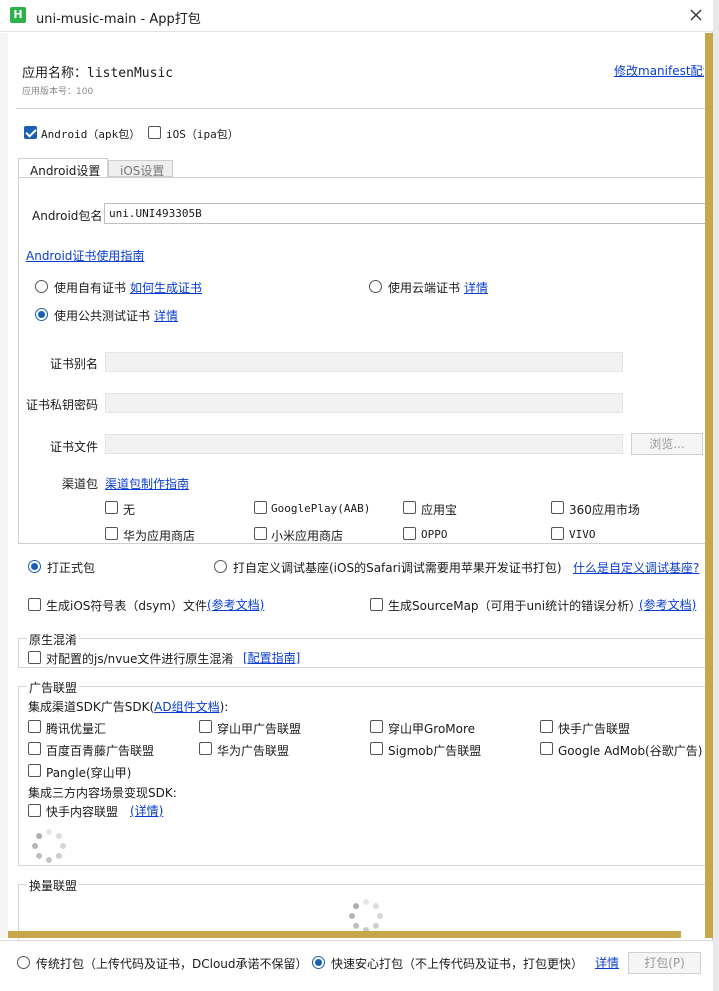  What do you see at coordinates (667, 604) in the screenshot?
I see `sourcemap-doc-link: (参考文档)` at bounding box center [667, 604].